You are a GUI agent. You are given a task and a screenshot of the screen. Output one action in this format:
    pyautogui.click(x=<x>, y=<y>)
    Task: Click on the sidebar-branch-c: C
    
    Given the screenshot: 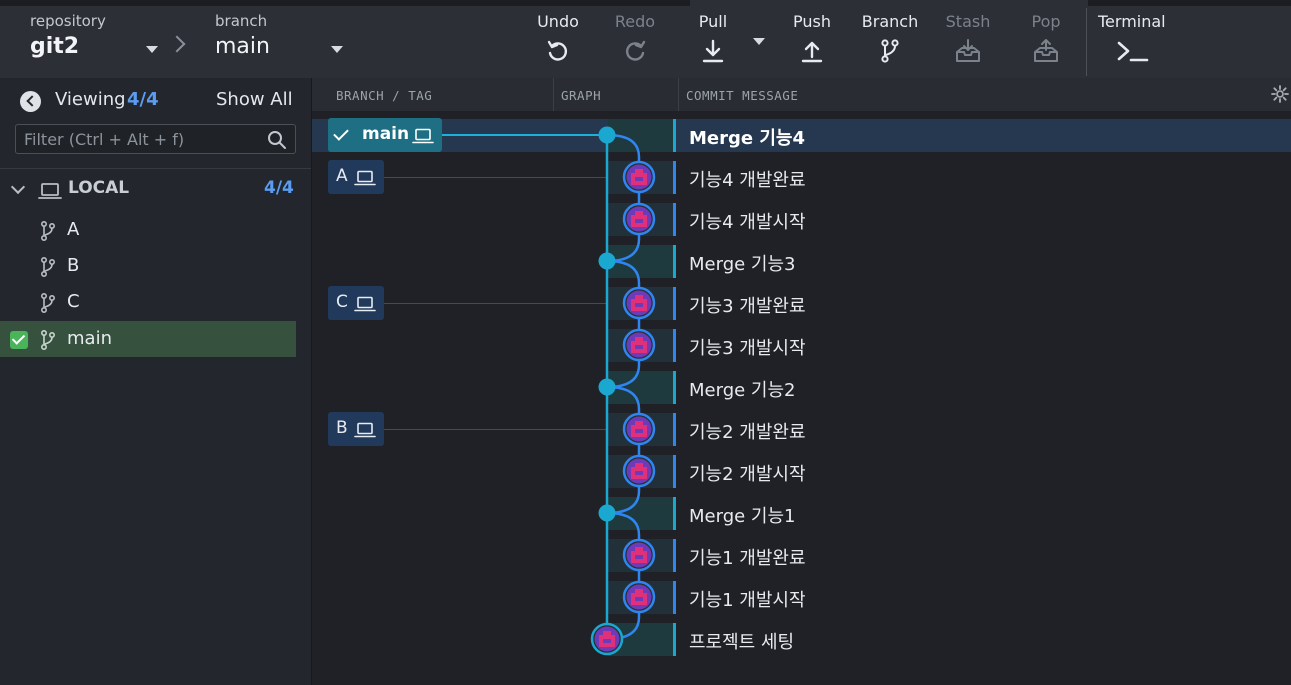 What is the action you would take?
    pyautogui.click(x=148, y=302)
    